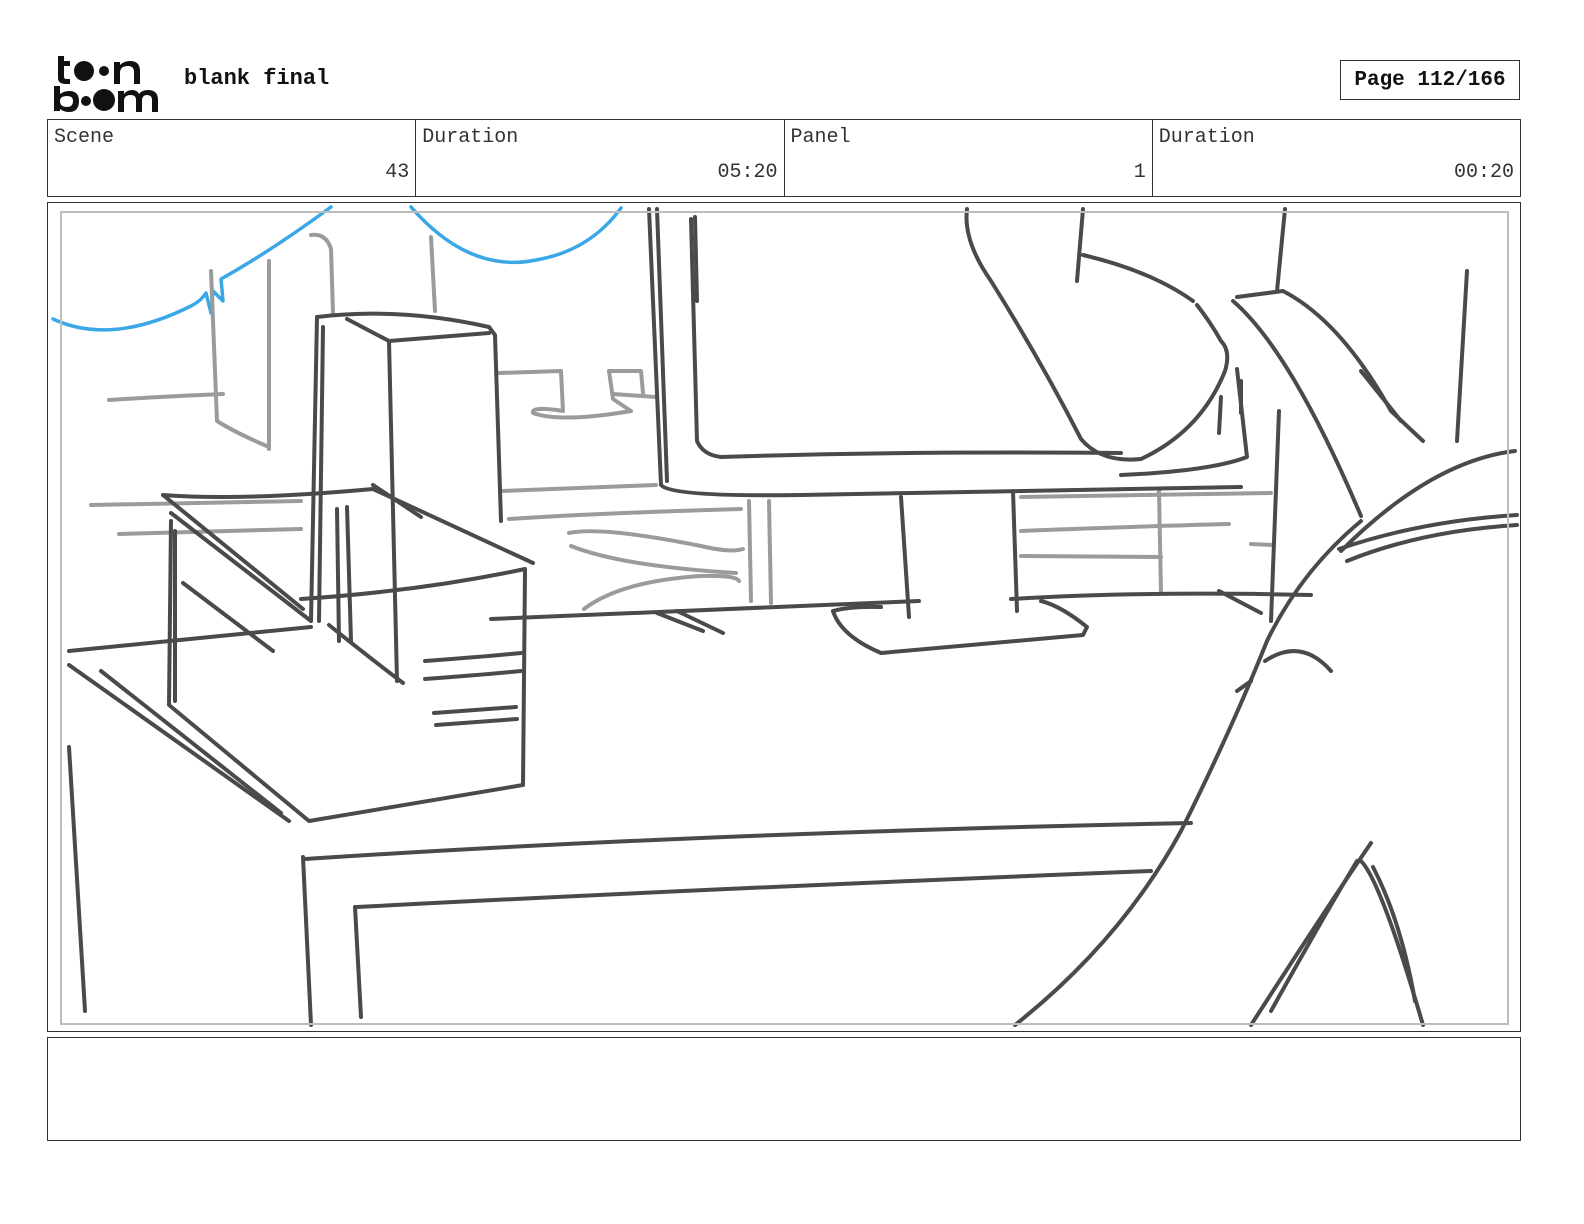  I want to click on page-indicator: Page 112/166, so click(1430, 80).